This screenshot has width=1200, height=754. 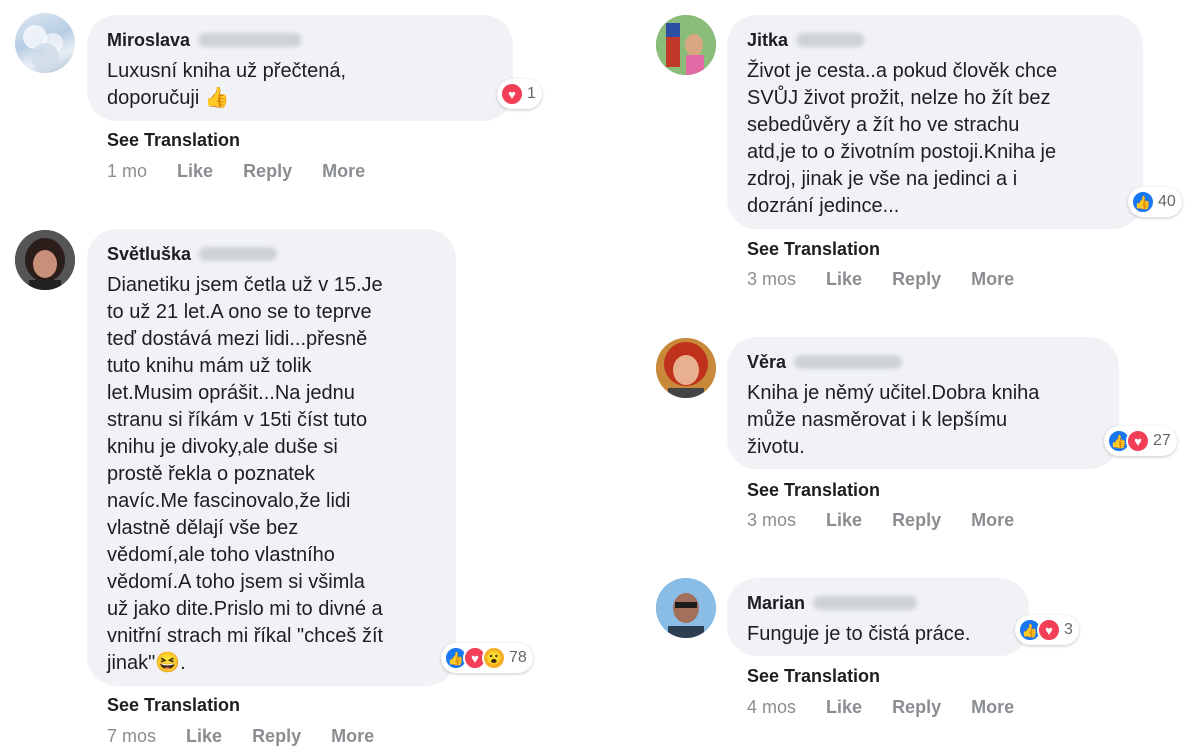 What do you see at coordinates (1068, 629) in the screenshot?
I see `reaction-count: 3` at bounding box center [1068, 629].